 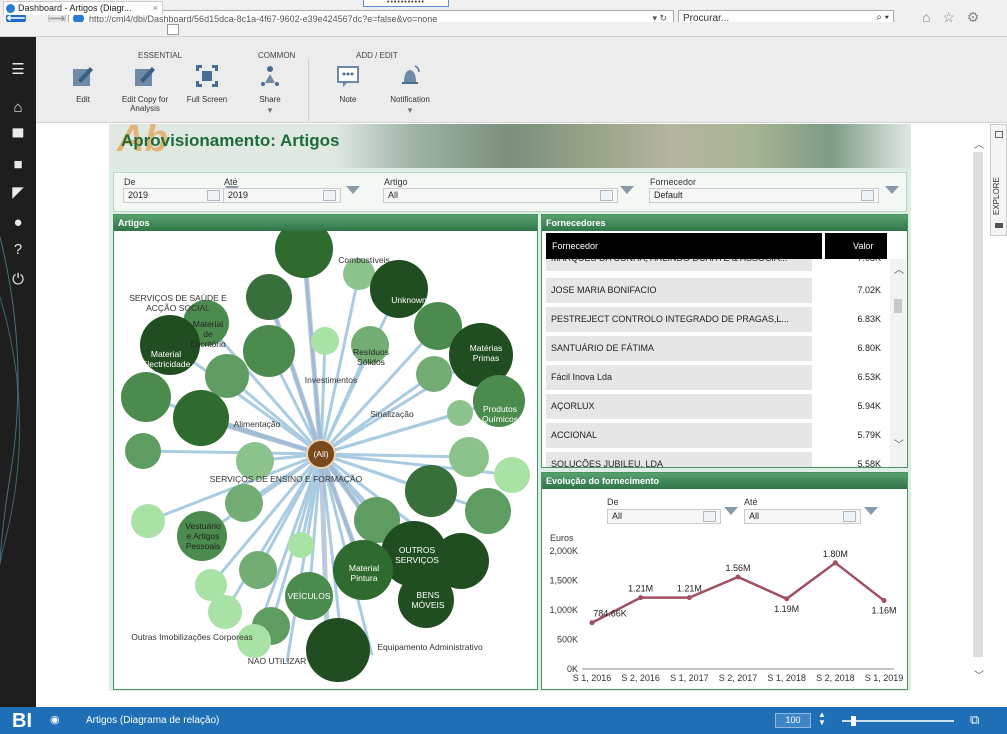 I want to click on x-tick-label: S 2, 2017, so click(x=738, y=678).